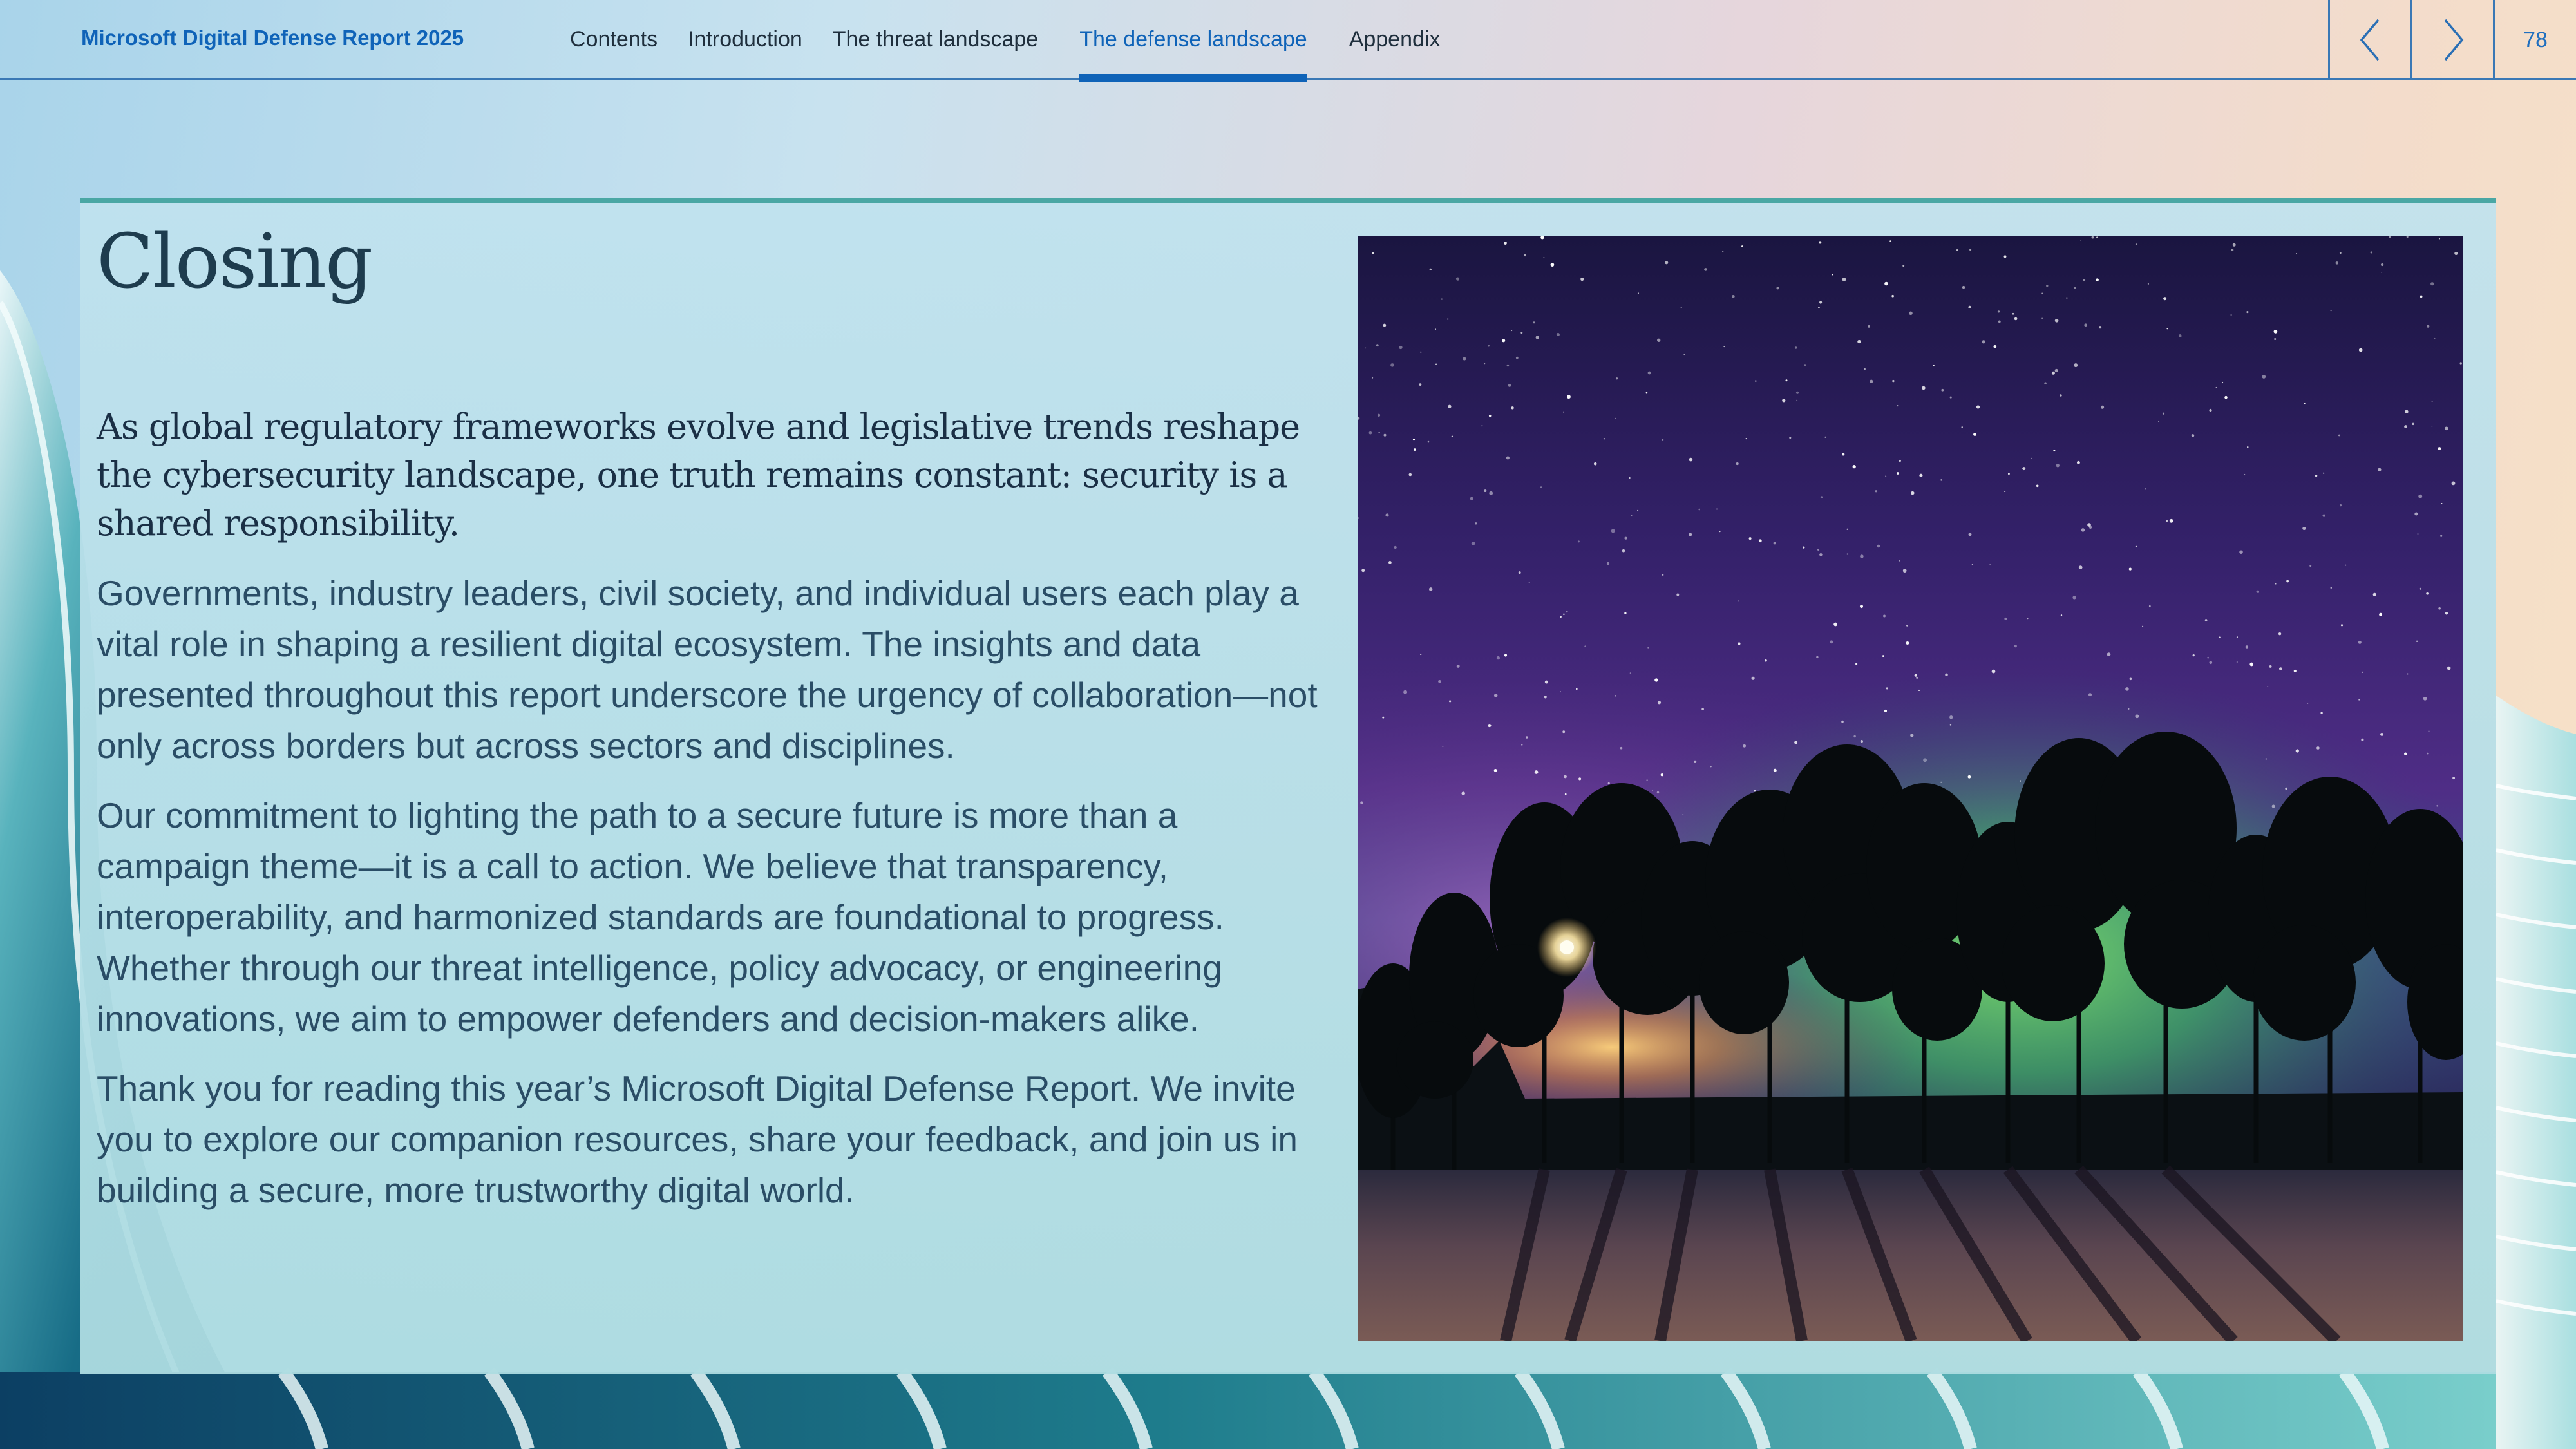 The image size is (2576, 1449). I want to click on chevron-left-icon, so click(2369, 40).